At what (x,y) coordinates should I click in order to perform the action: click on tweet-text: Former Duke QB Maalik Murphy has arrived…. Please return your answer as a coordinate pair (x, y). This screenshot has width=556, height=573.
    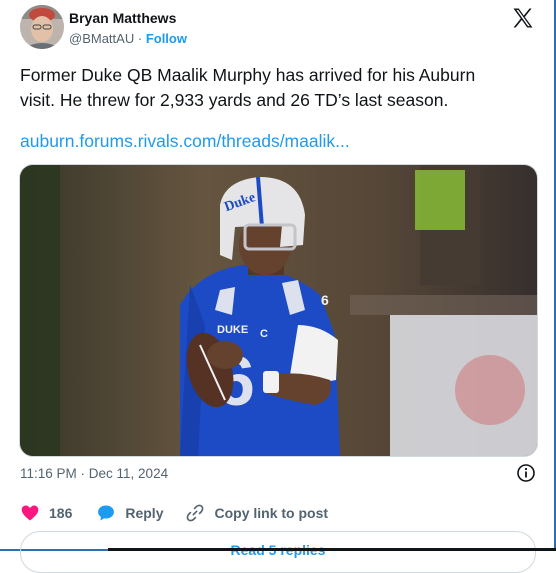
    Looking at the image, I should click on (248, 87).